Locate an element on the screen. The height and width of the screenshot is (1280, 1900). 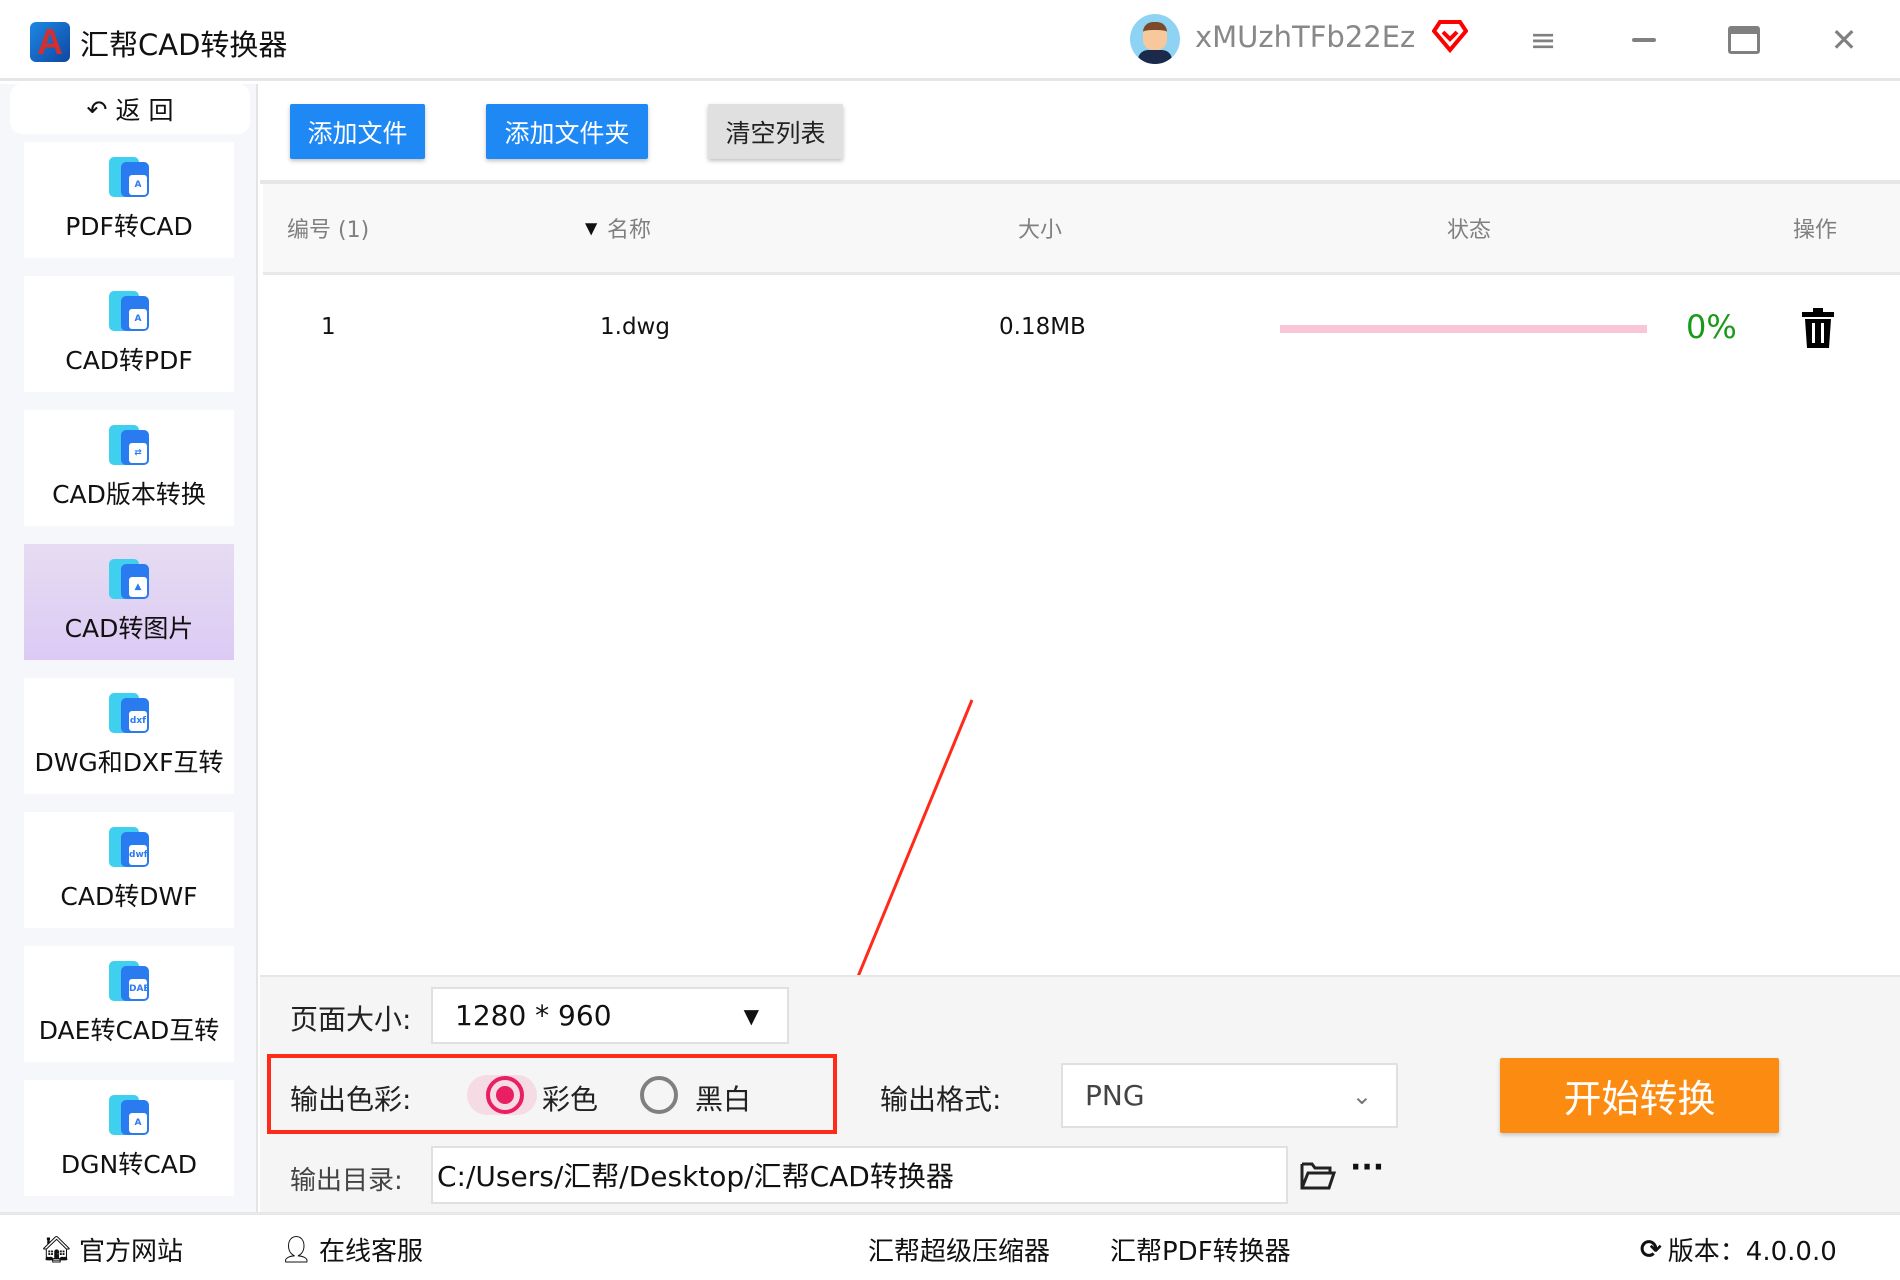
sidebar-item: A PDF转CAD is located at coordinates (129, 200).